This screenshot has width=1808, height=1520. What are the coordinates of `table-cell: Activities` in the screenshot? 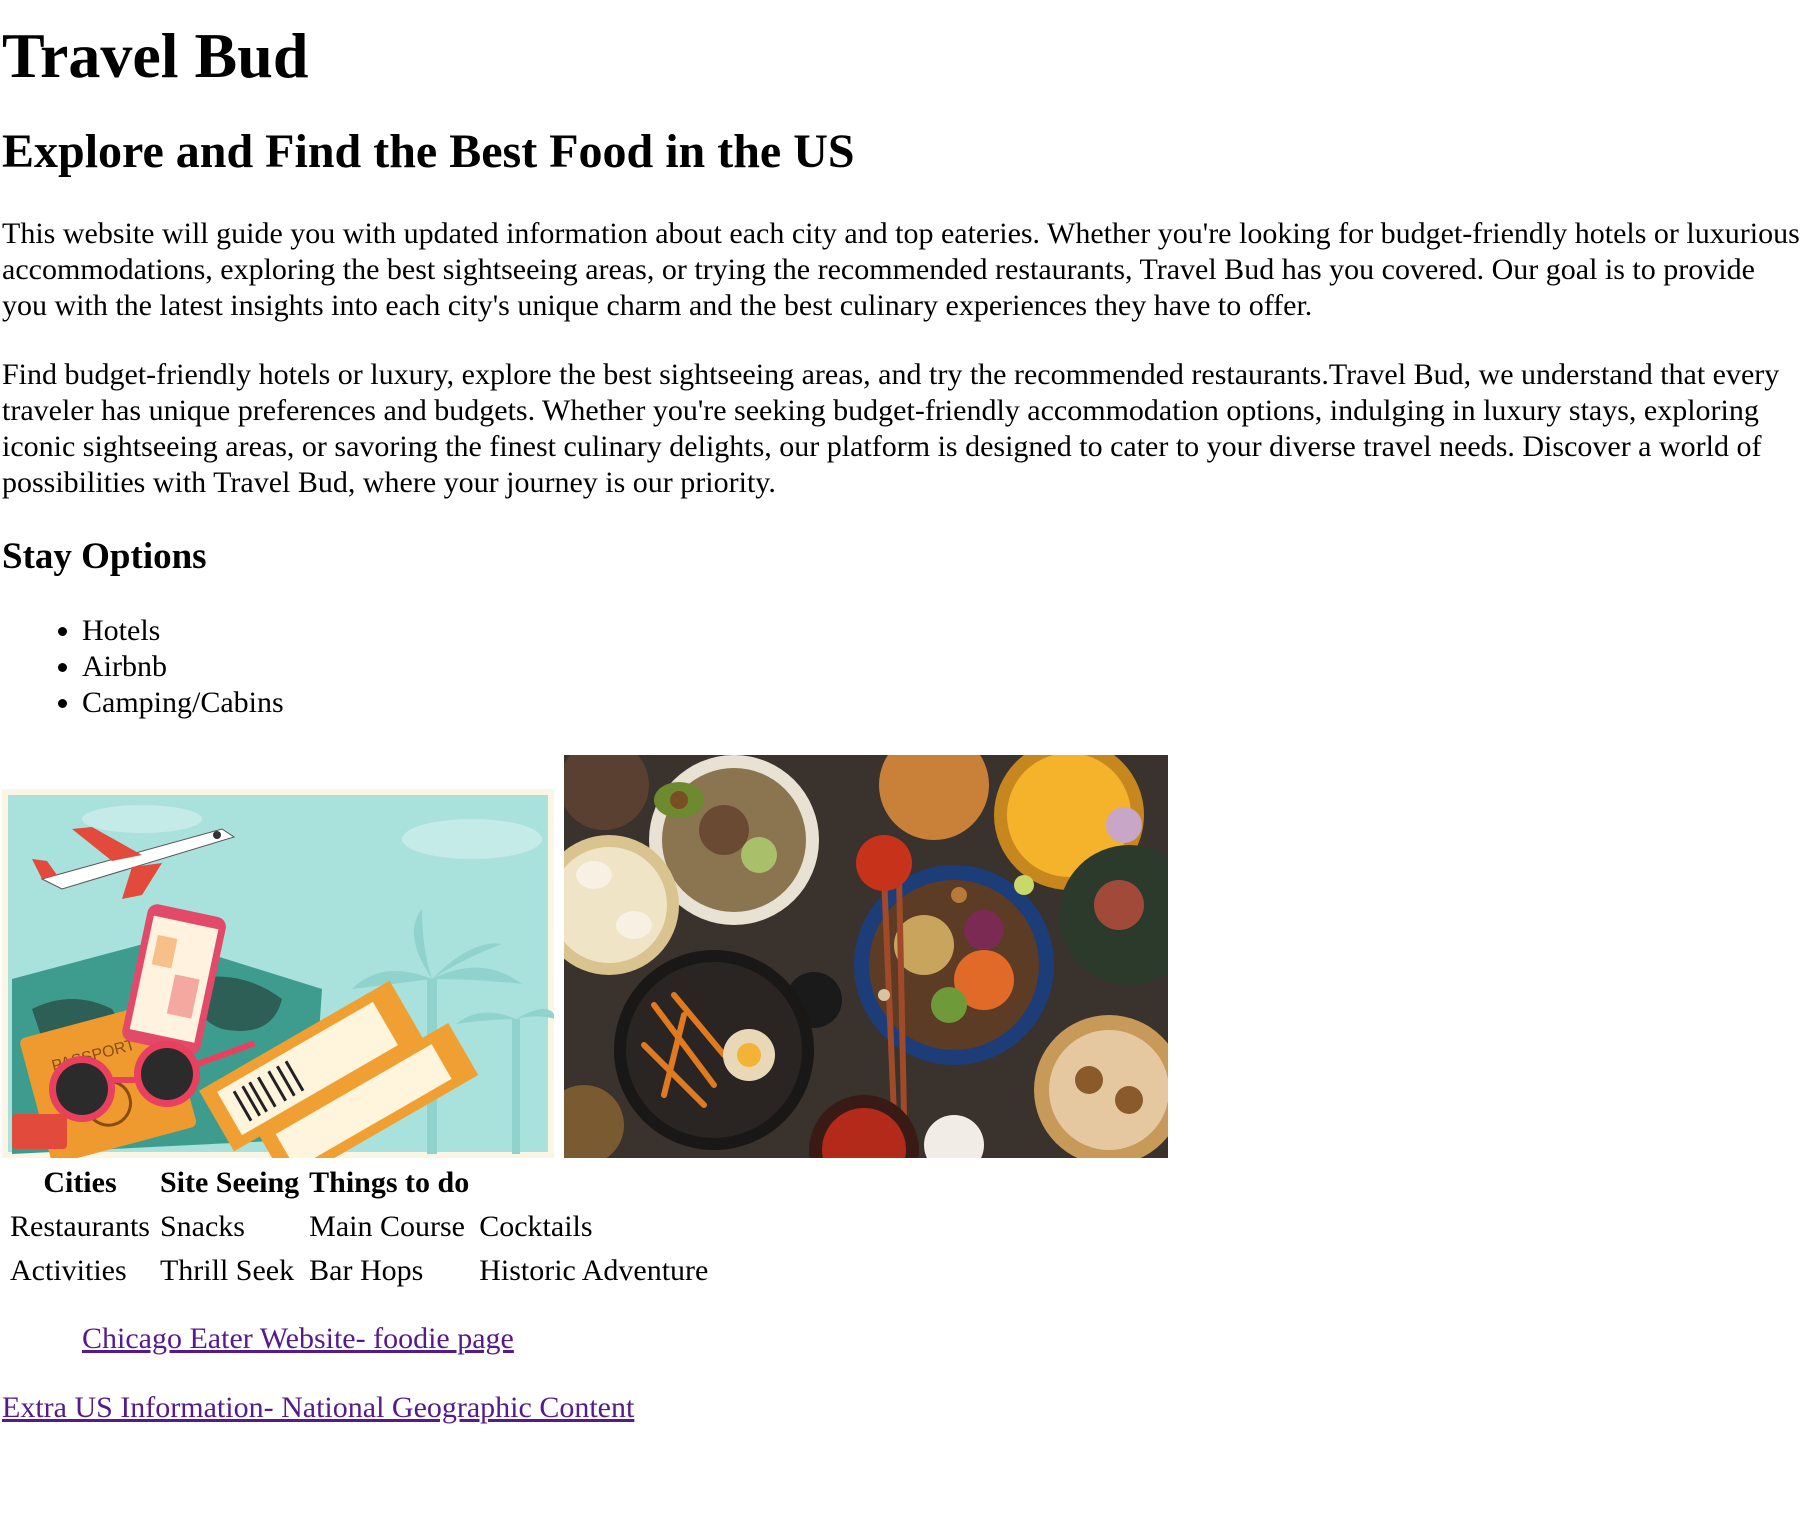 It's located at (68, 1270).